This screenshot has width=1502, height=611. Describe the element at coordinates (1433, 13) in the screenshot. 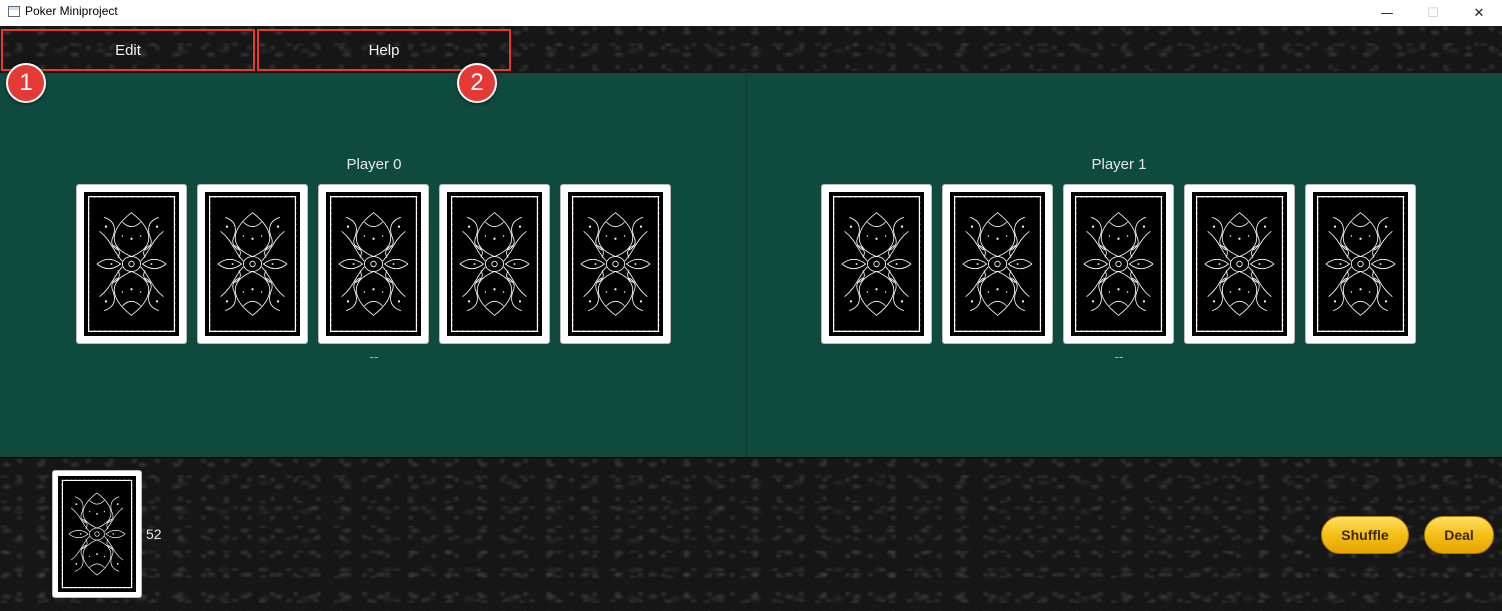

I see `maximize-button: ☐` at that location.